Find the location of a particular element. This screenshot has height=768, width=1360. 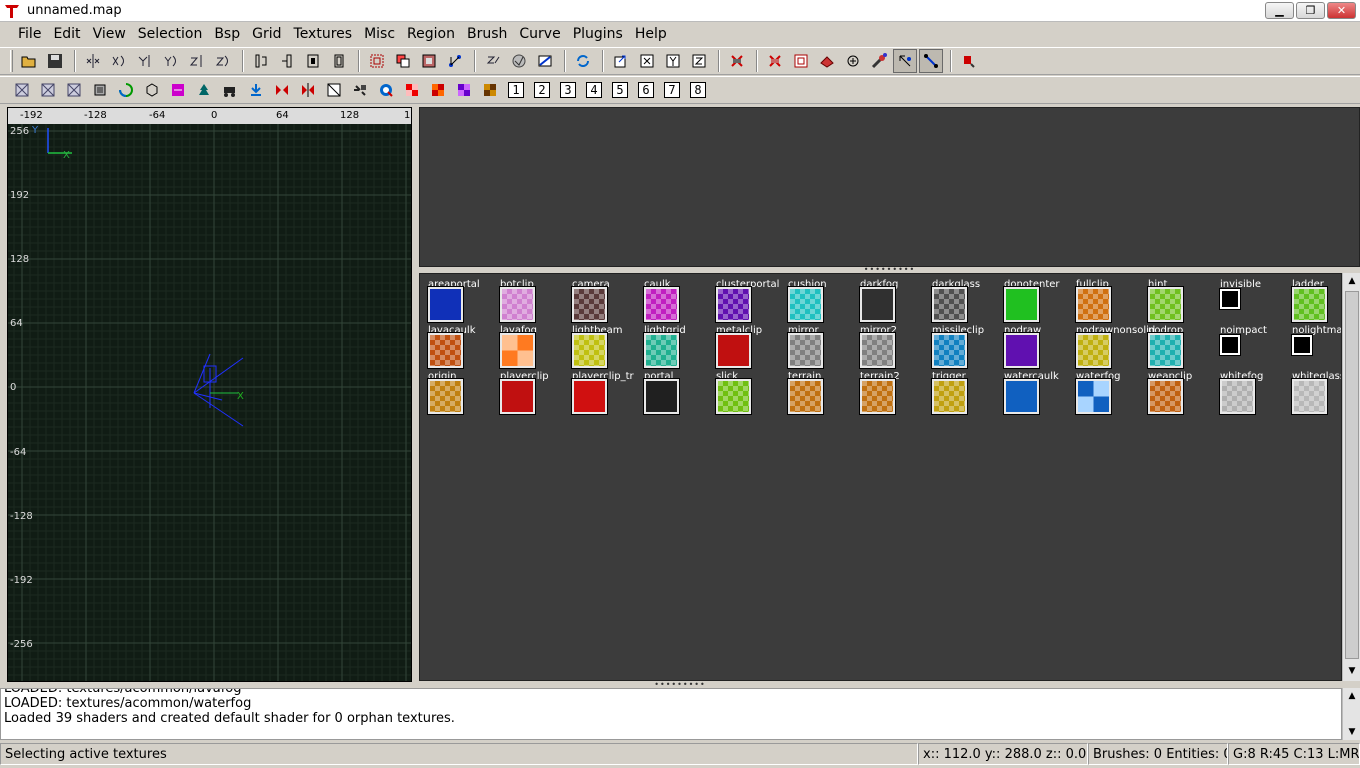

texture-tile: invisible is located at coordinates (1252, 302).